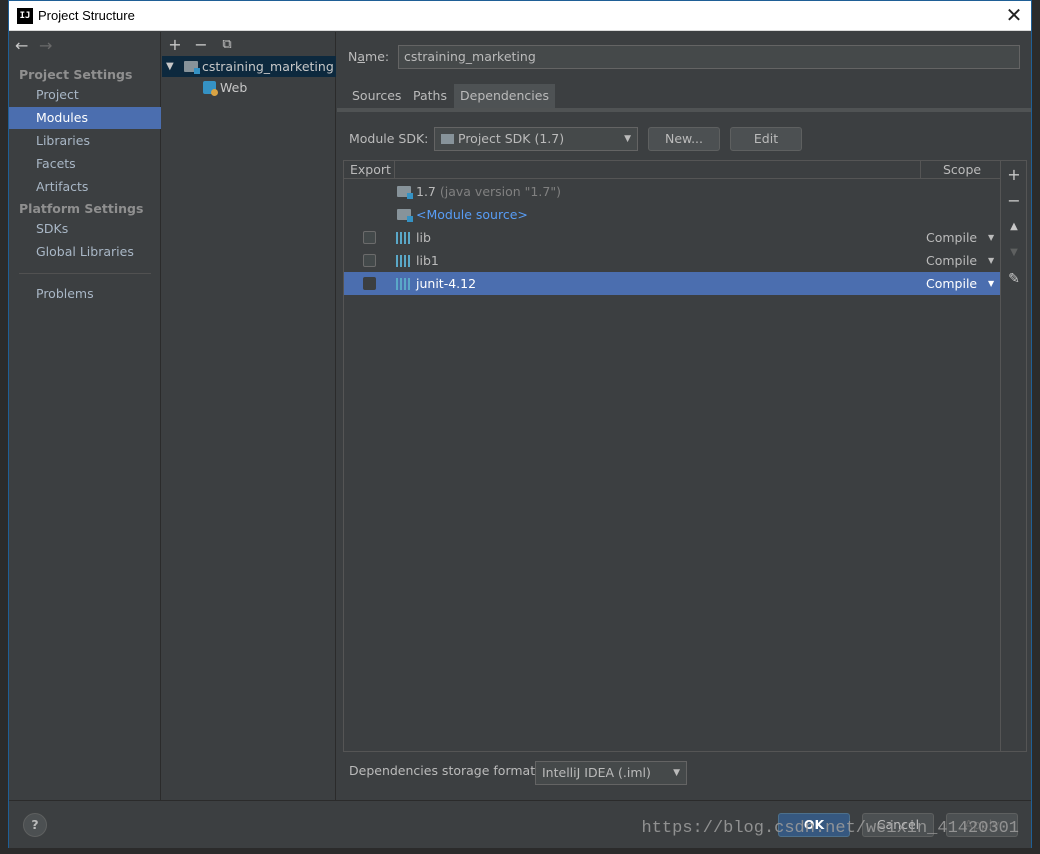  What do you see at coordinates (672, 214) in the screenshot?
I see `table-row: <Module source>` at bounding box center [672, 214].